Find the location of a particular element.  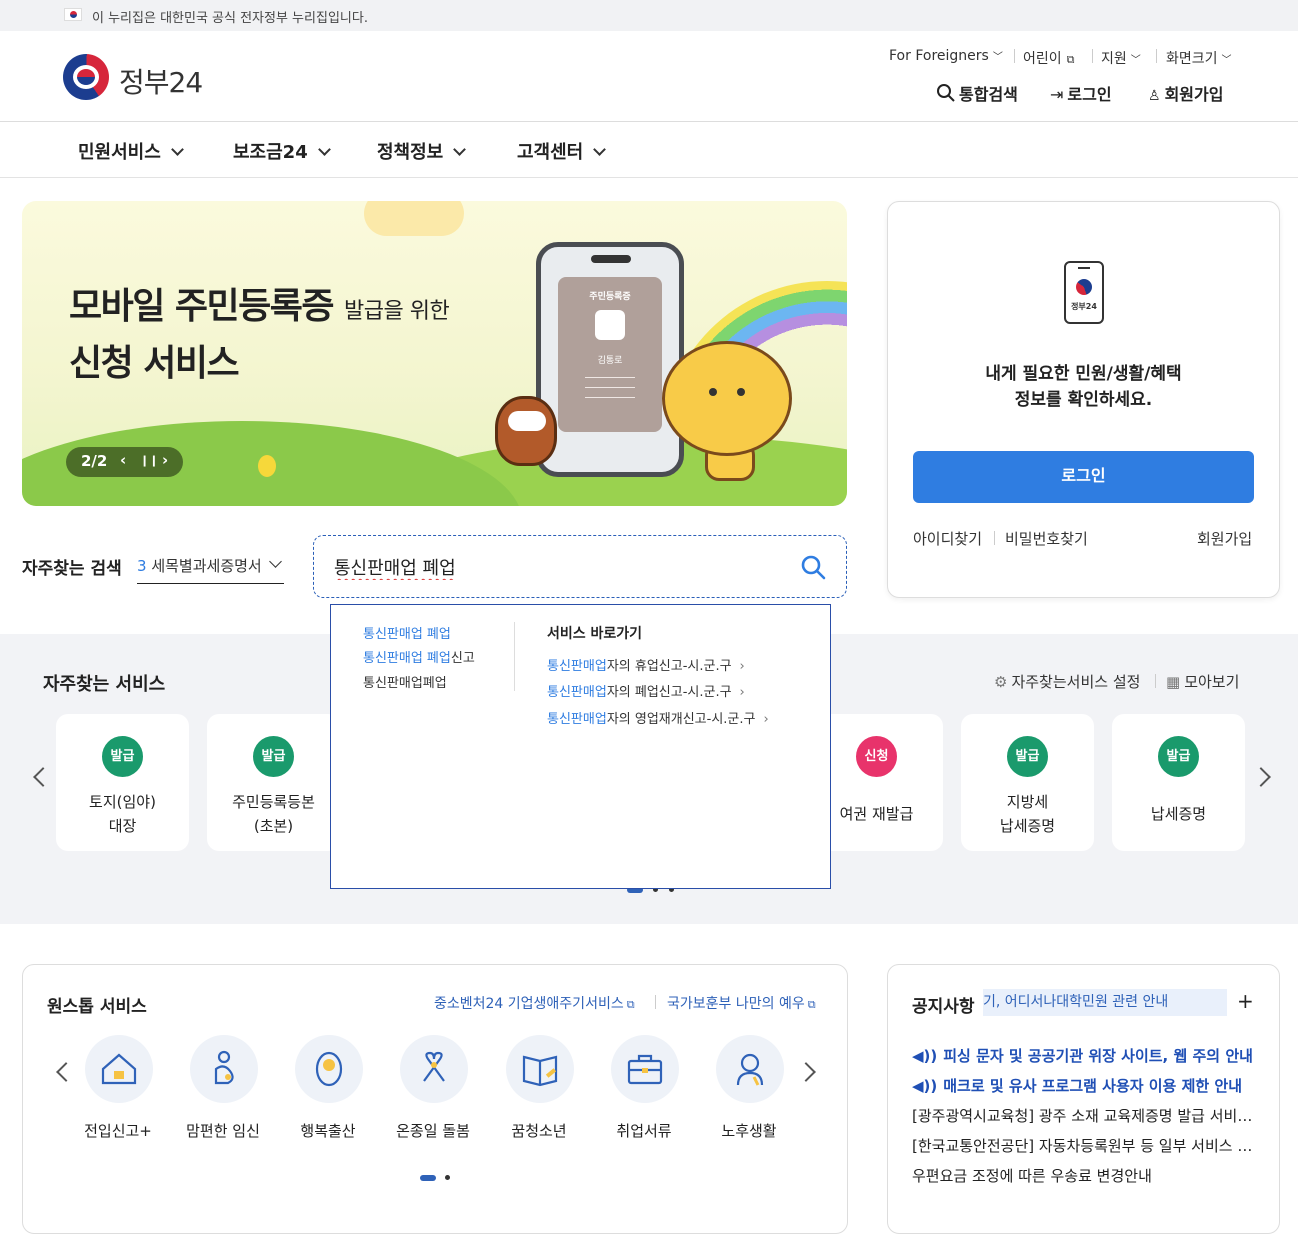

nav-customer-center: 고객센터 is located at coordinates (562, 151).